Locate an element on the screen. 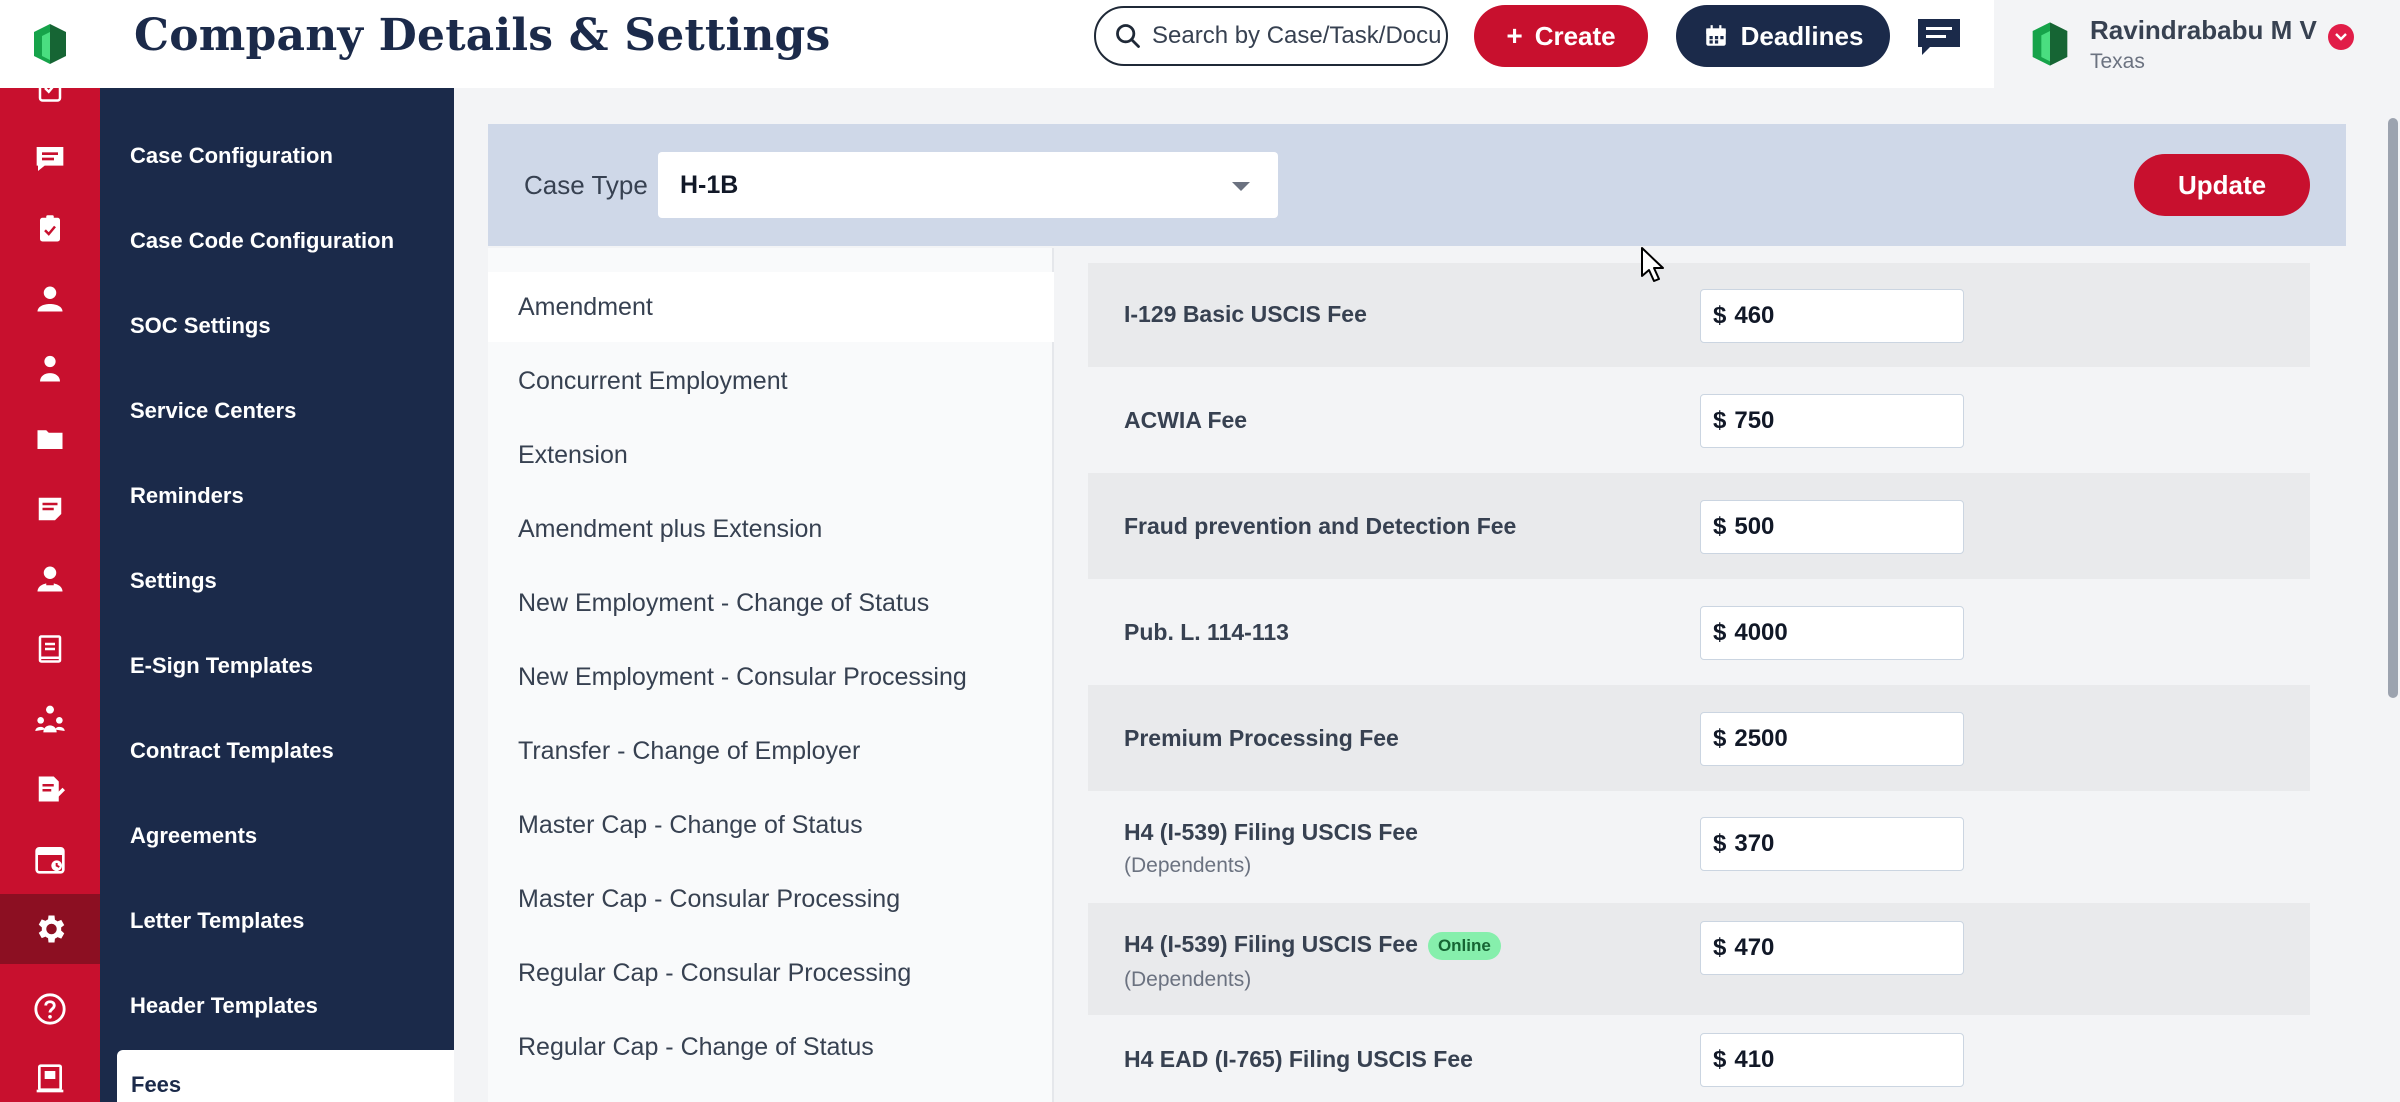 This screenshot has width=2400, height=1102. nav-item-header-templates: Header Templates is located at coordinates (224, 1006).